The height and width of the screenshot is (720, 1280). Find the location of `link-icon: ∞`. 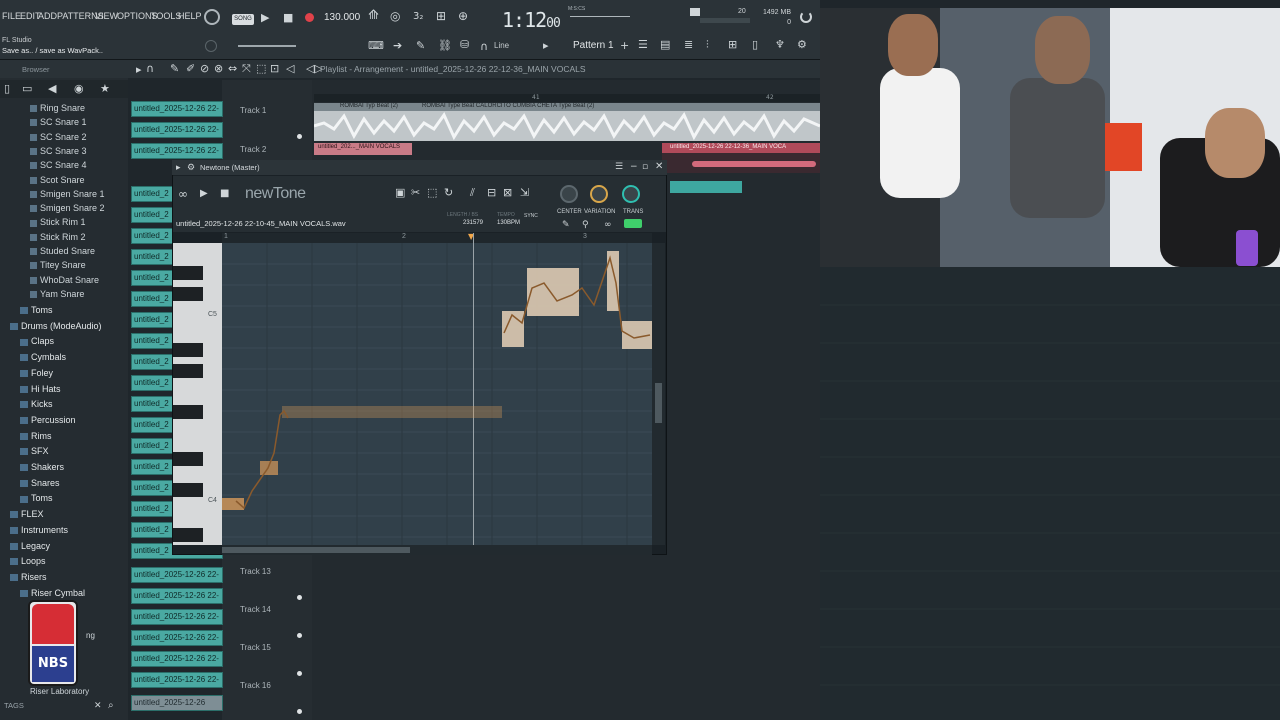

link-icon: ∞ is located at coordinates (608, 225).